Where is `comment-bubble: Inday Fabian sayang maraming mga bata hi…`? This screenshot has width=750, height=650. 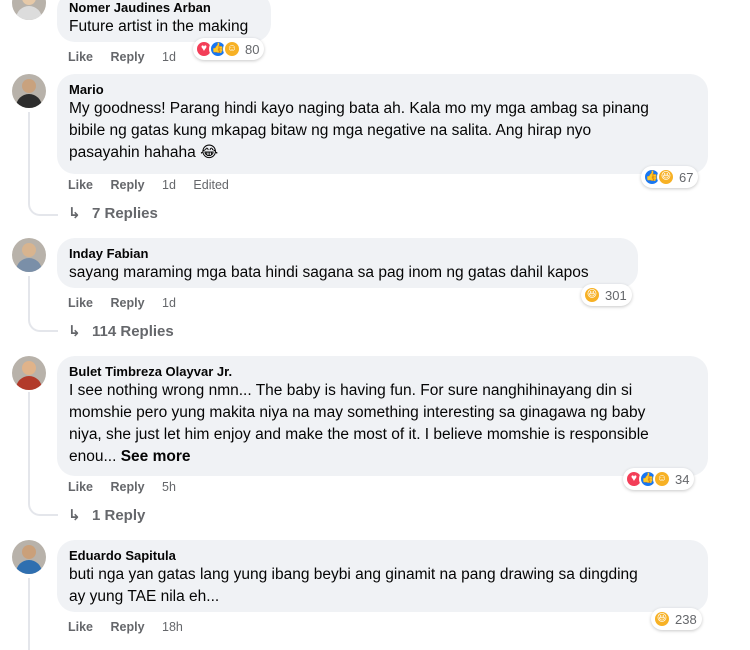
comment-bubble: Inday Fabian sayang maraming mga bata hi… is located at coordinates (347, 263).